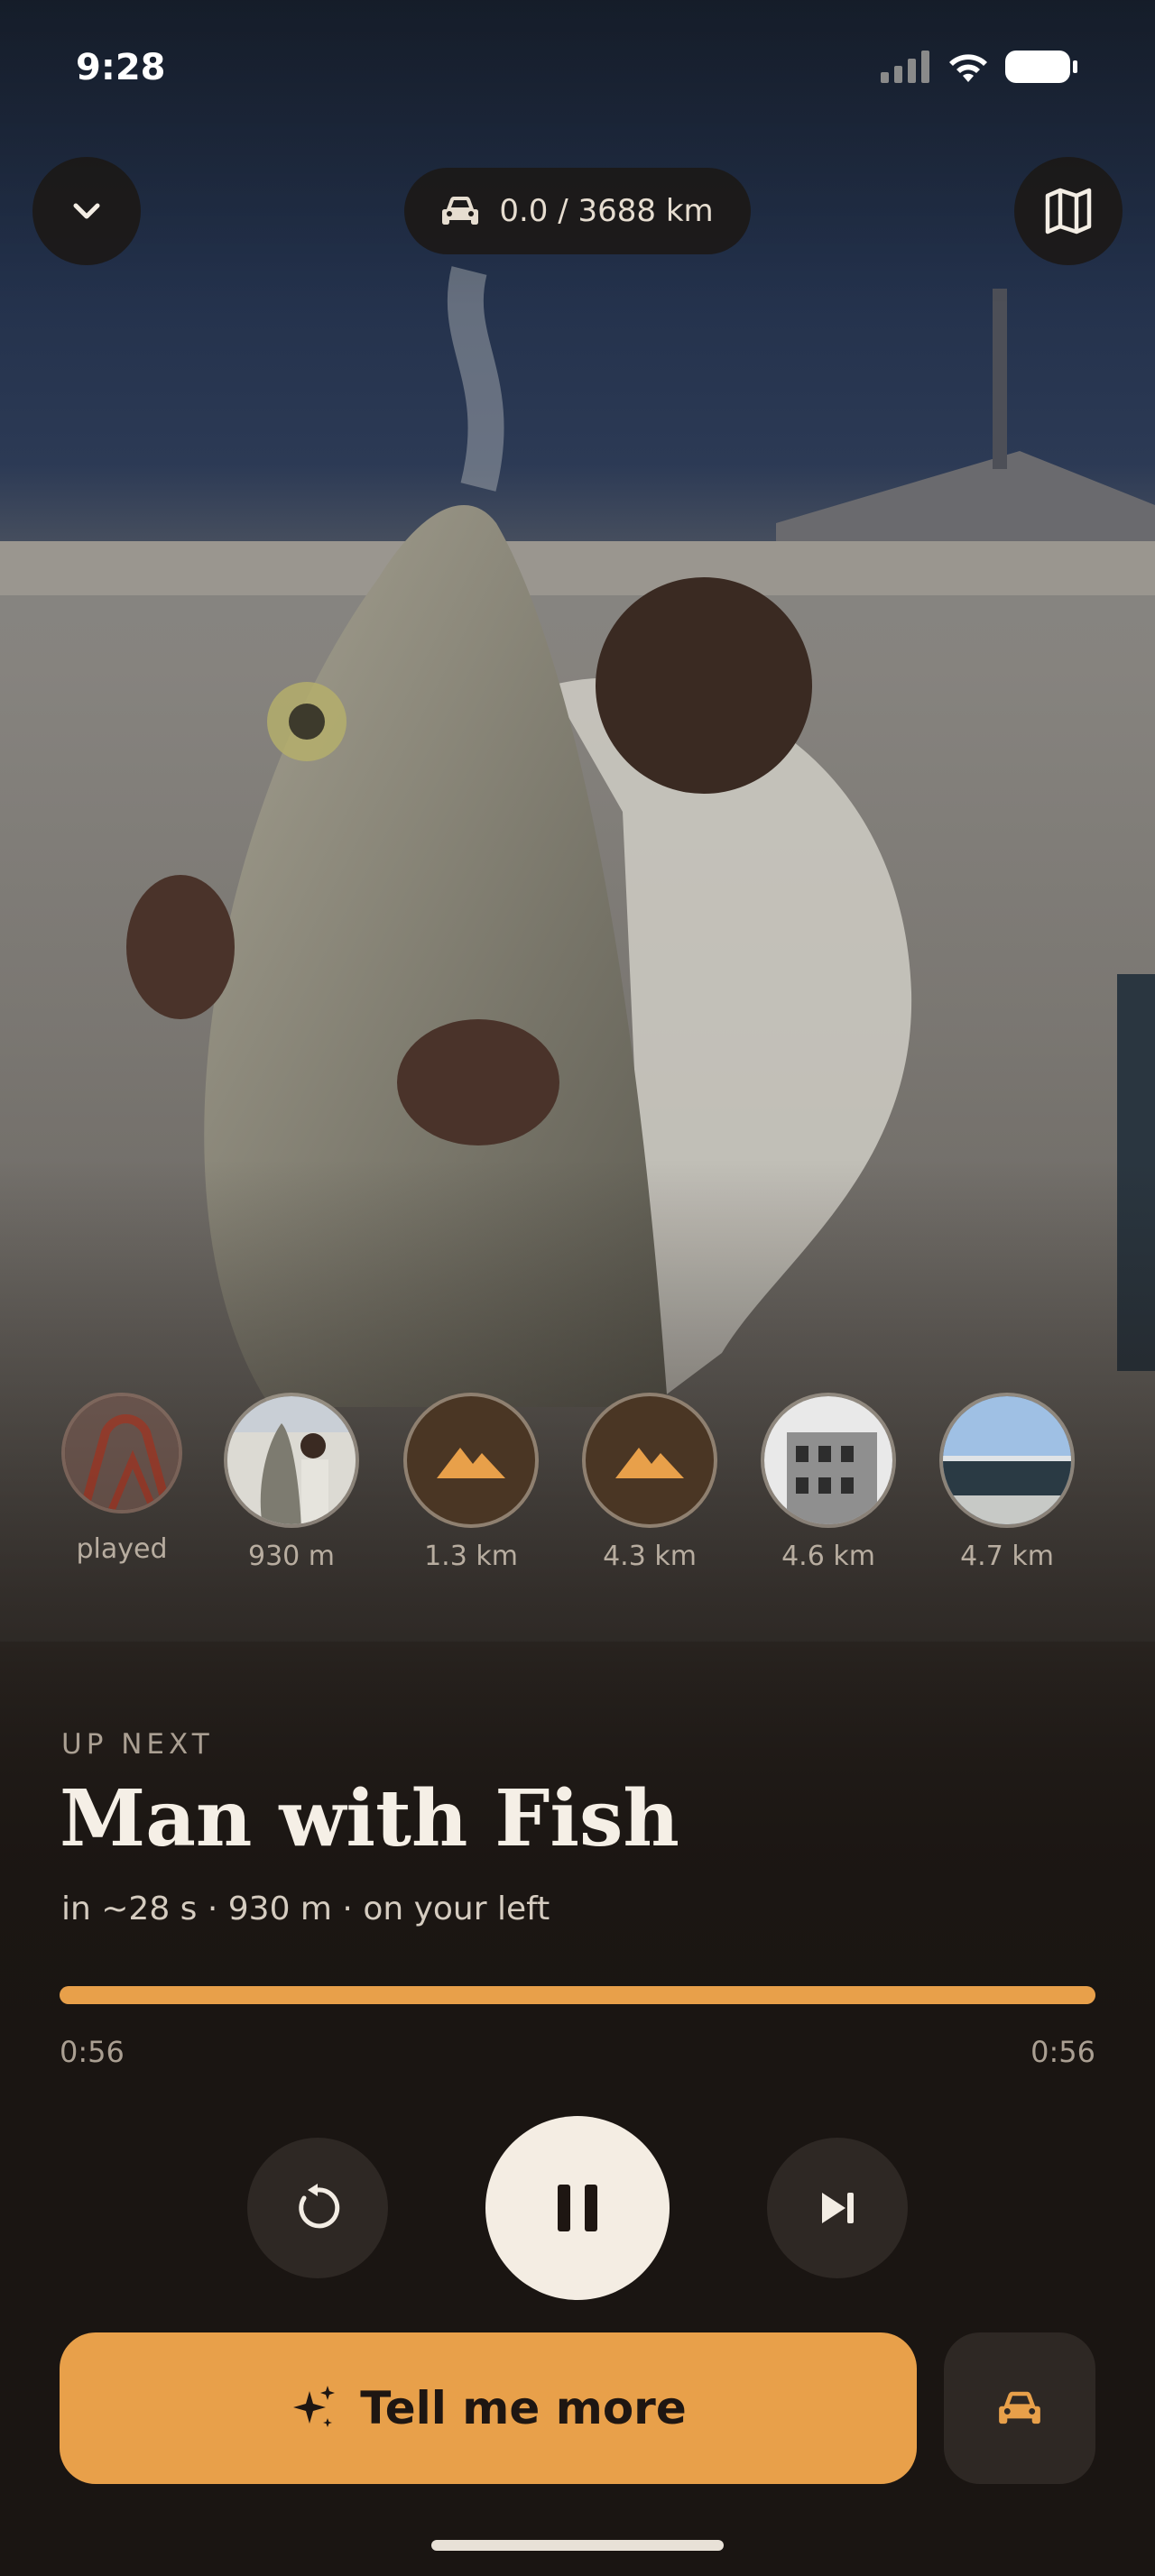  What do you see at coordinates (968, 68) in the screenshot?
I see `wifi-icon` at bounding box center [968, 68].